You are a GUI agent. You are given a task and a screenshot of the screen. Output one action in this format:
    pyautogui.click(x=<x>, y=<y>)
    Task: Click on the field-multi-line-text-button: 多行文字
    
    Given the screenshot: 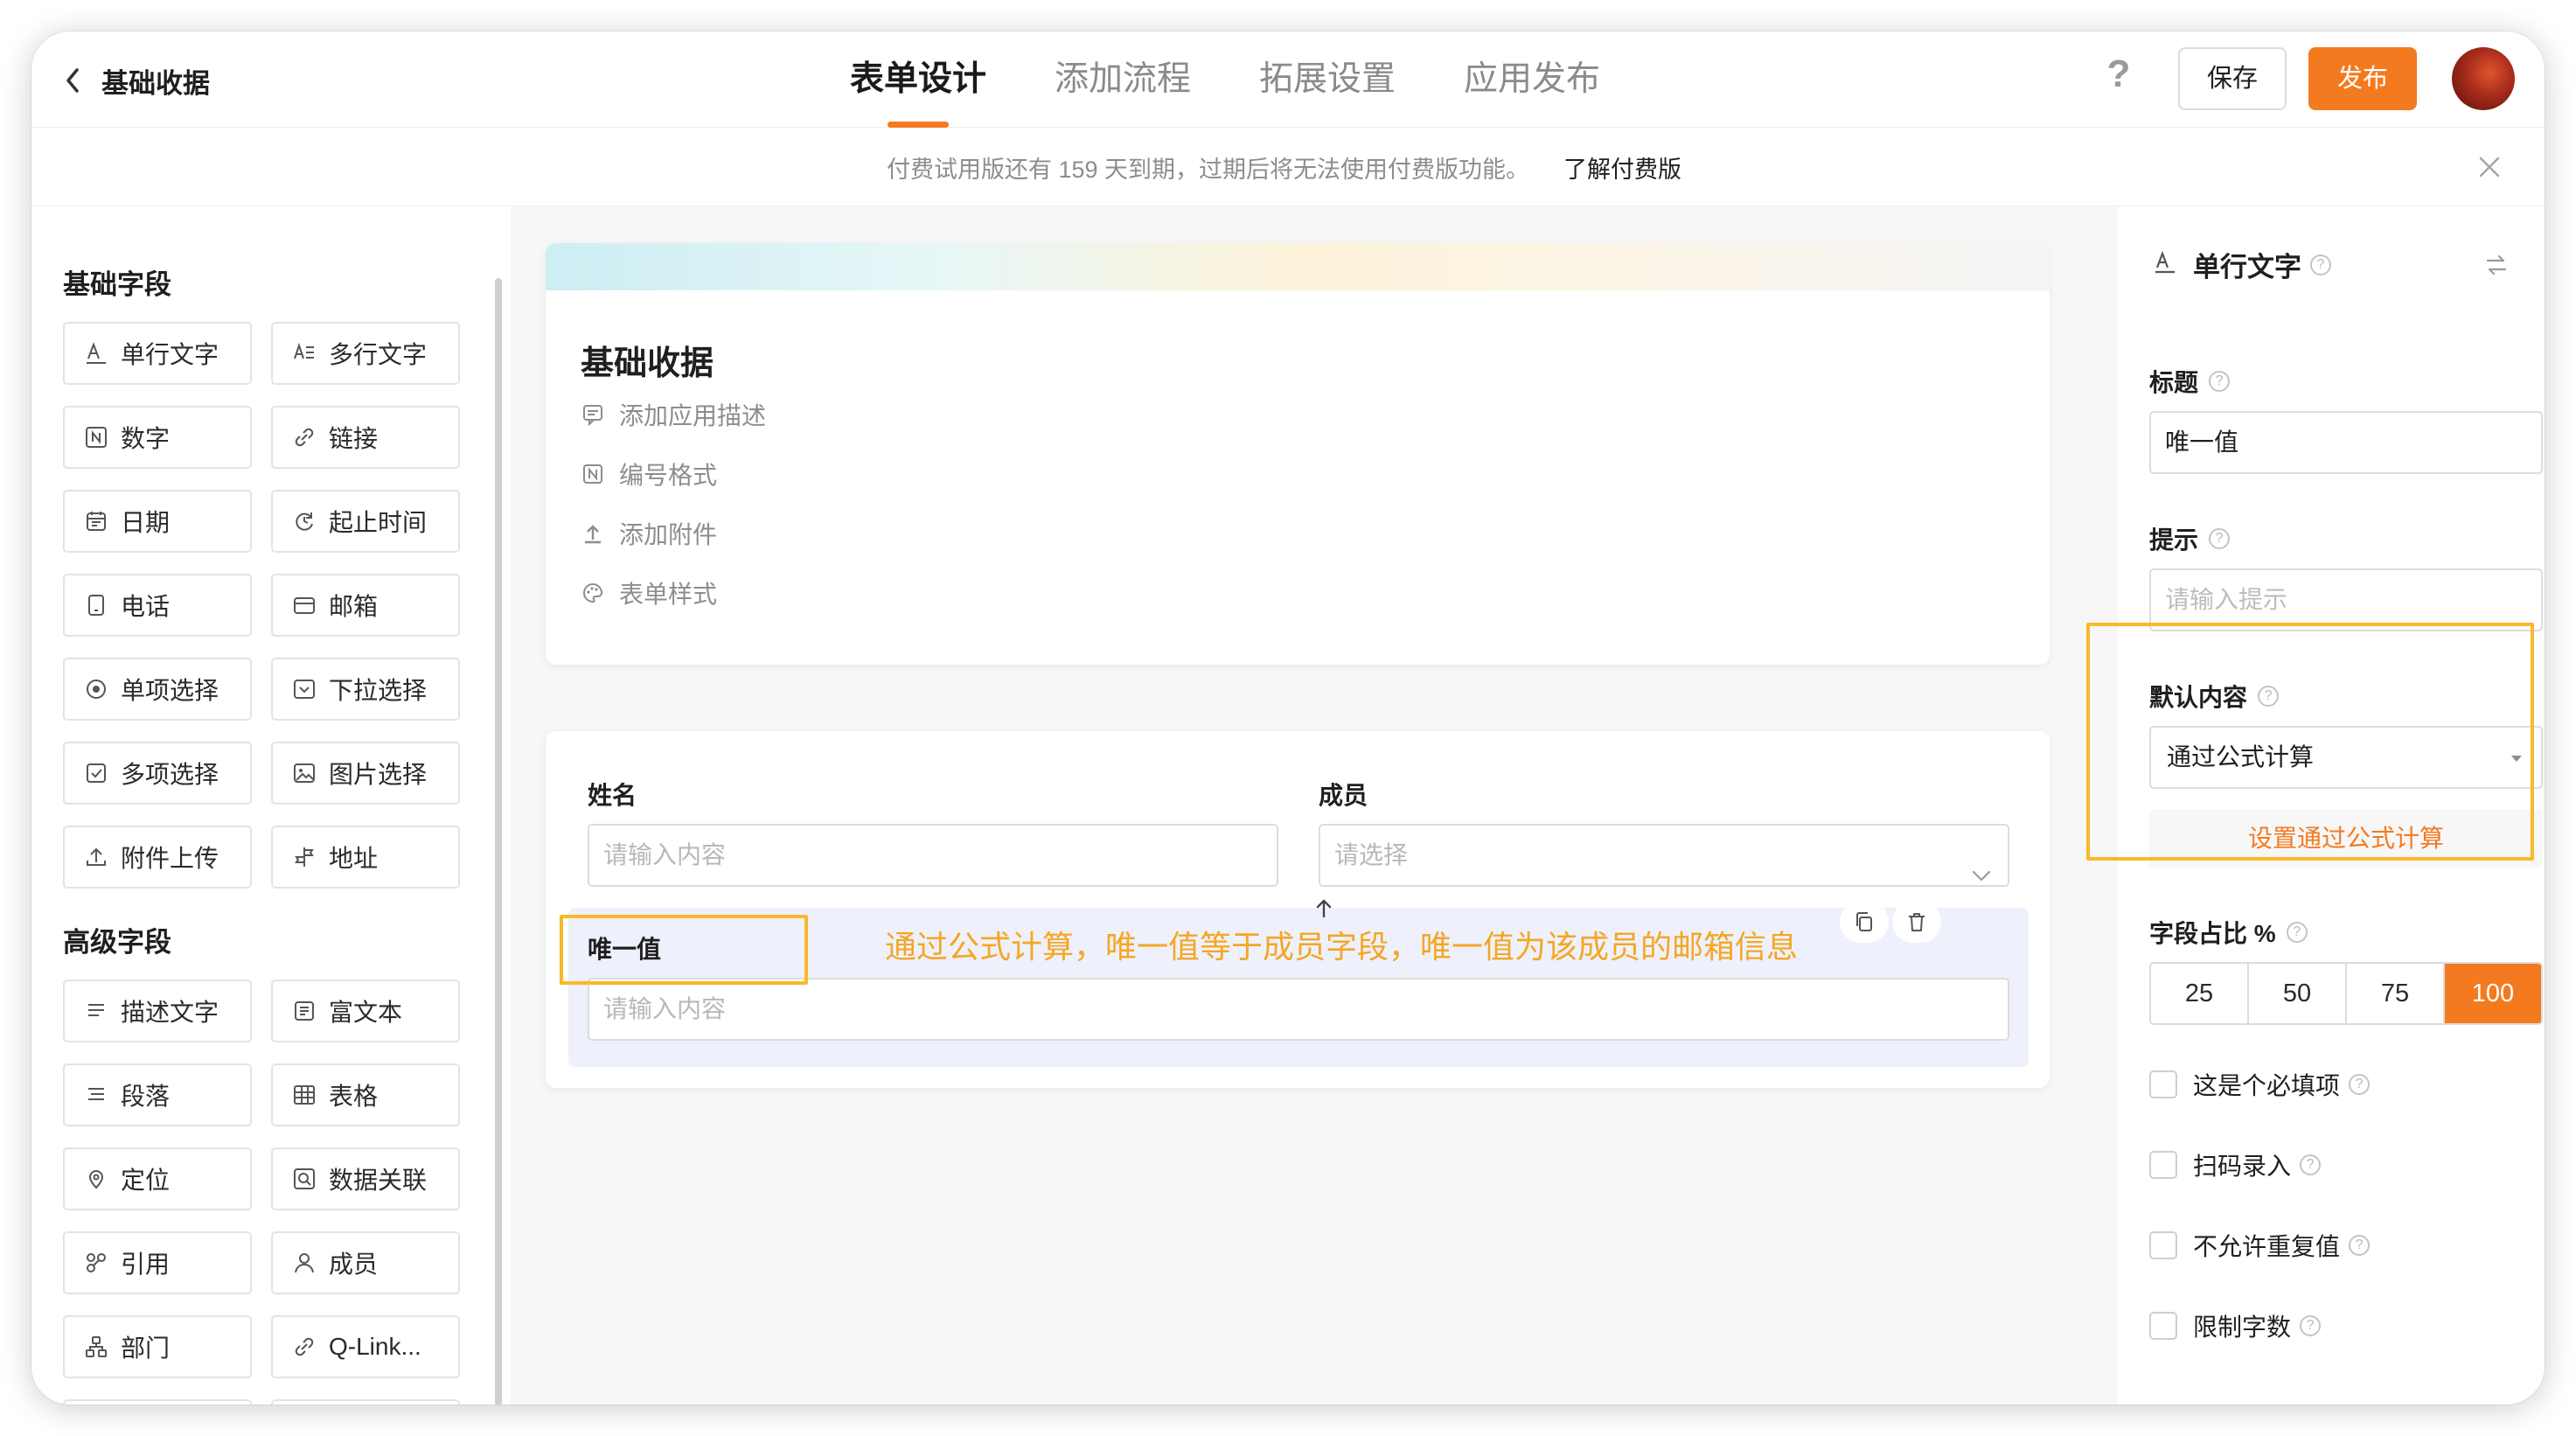 What is the action you would take?
    pyautogui.click(x=365, y=353)
    